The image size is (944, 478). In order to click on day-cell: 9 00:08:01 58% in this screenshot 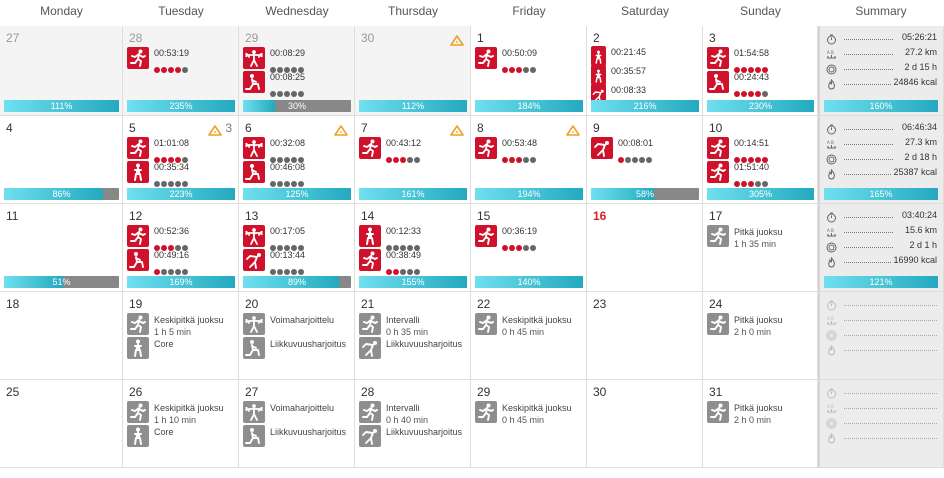, I will do `click(645, 160)`.